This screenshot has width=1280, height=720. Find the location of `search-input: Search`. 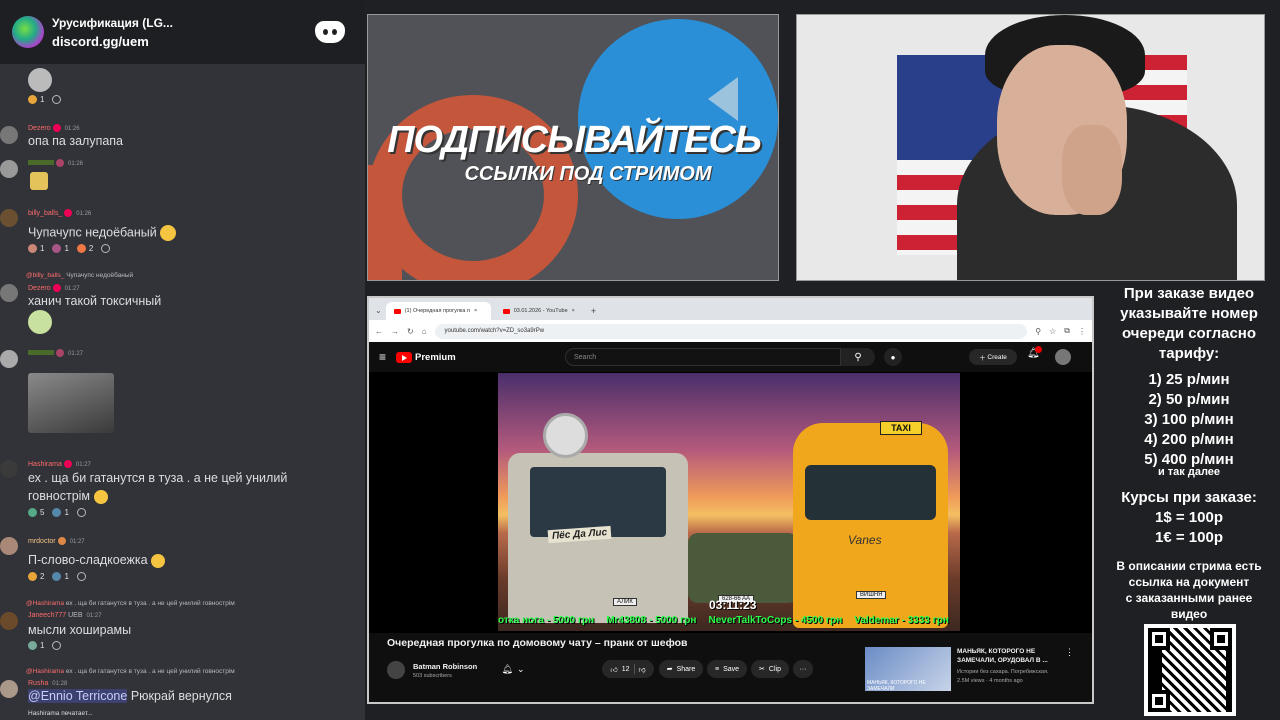

search-input: Search is located at coordinates (703, 357).